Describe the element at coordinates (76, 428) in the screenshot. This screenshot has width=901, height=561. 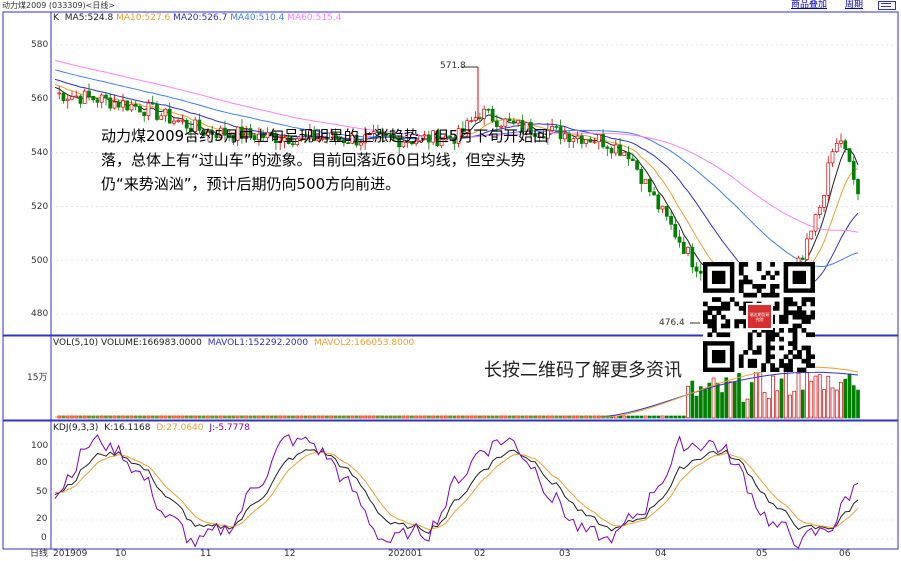
I see `legend-kdj: KDJ(9,3,3)` at that location.